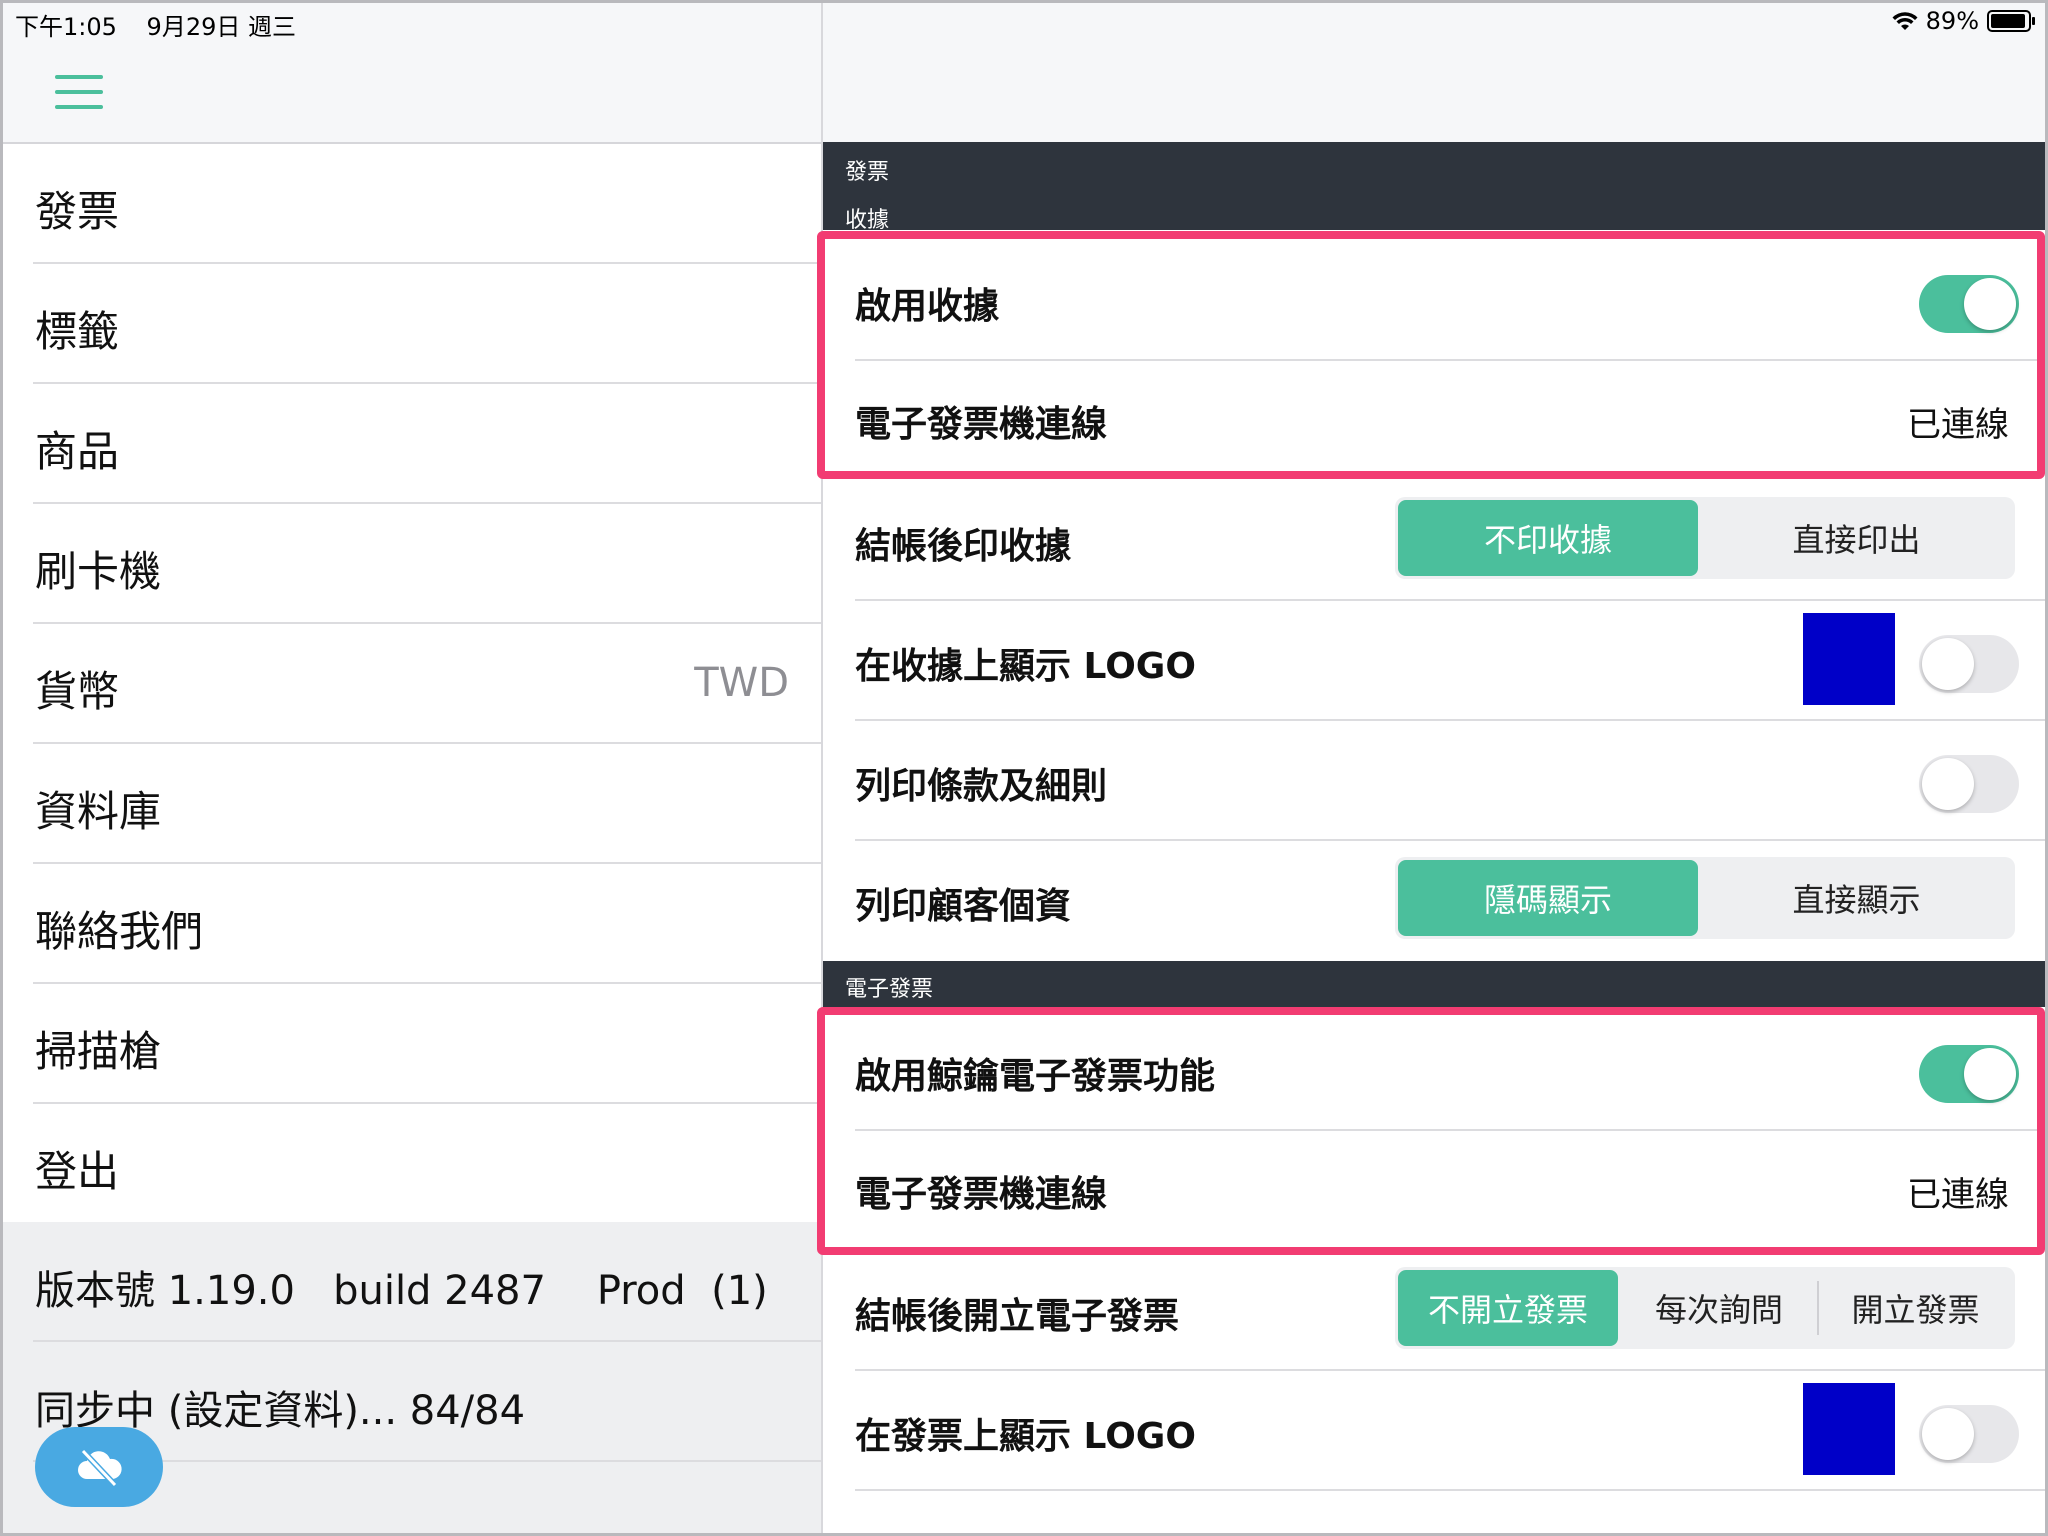 This screenshot has width=2048, height=1536. What do you see at coordinates (66, 27) in the screenshot?
I see `status-time: 下午1:05` at bounding box center [66, 27].